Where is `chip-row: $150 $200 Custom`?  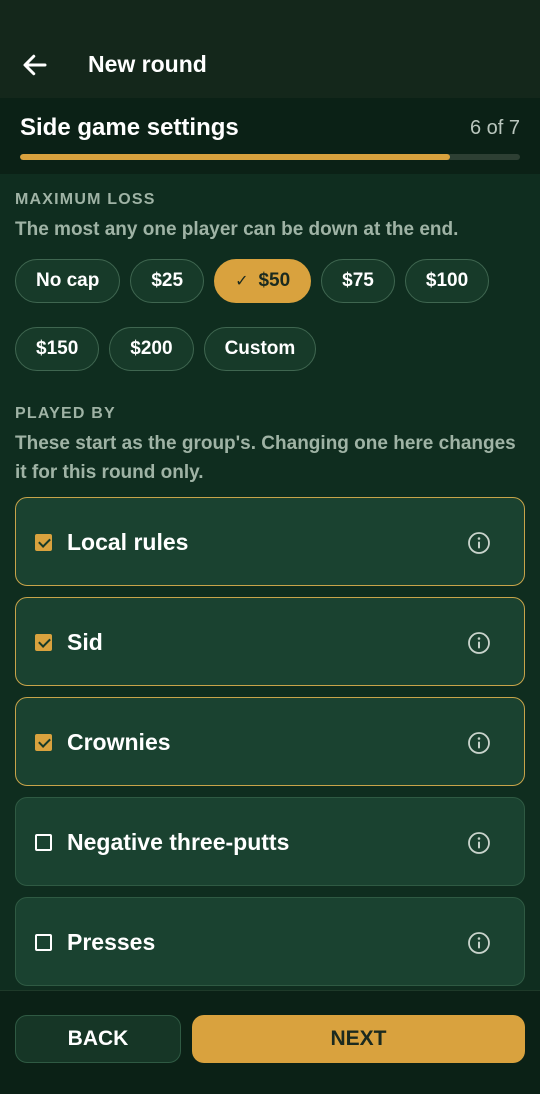 chip-row: $150 $200 Custom is located at coordinates (270, 349).